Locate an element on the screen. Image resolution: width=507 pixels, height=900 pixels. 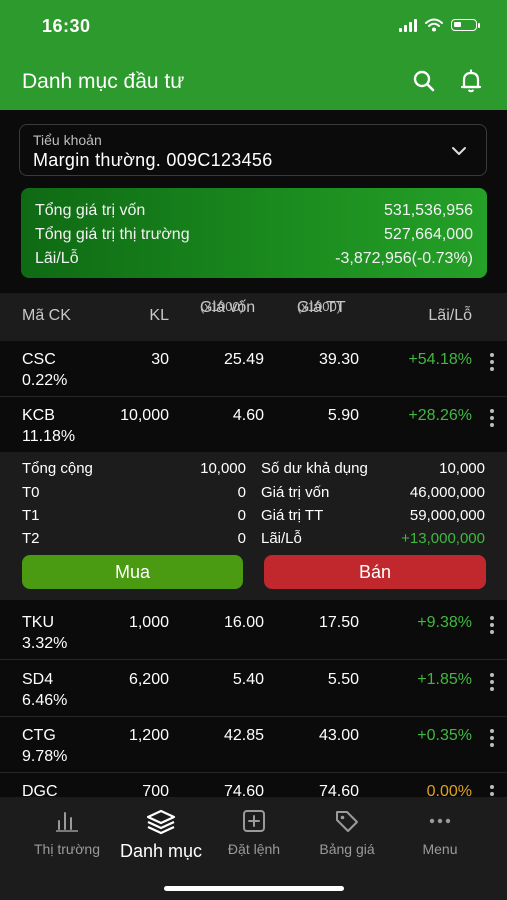
row-cost: 42.85 is located at coordinates (243, 735).